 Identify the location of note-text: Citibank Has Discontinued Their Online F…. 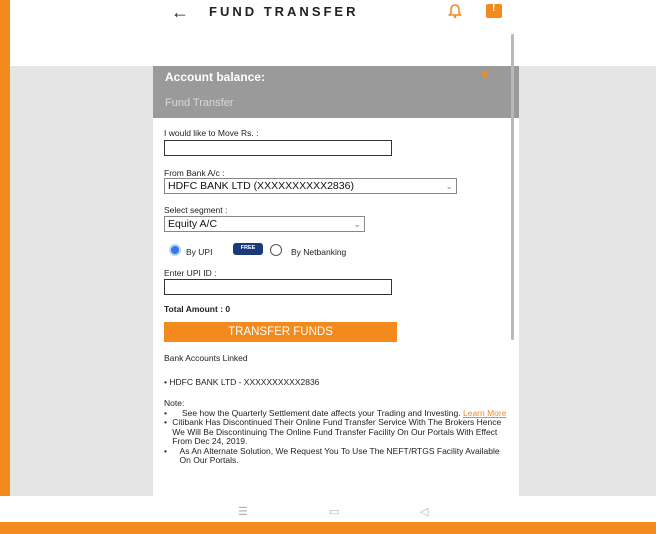
(337, 431).